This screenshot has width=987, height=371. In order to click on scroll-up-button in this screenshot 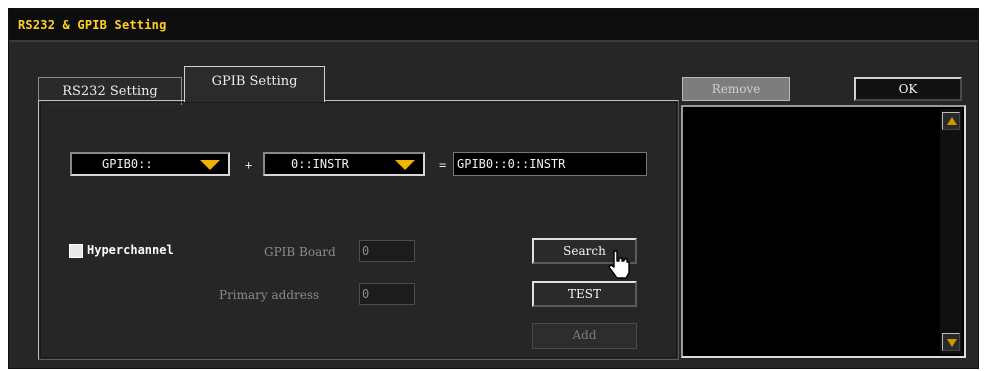, I will do `click(951, 121)`.